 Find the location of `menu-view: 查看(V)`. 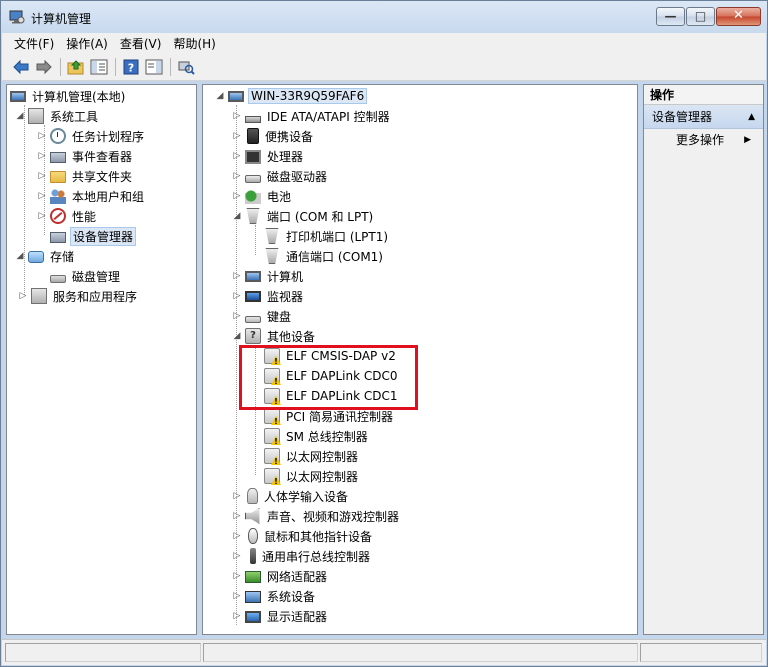

menu-view: 查看(V) is located at coordinates (141, 43).